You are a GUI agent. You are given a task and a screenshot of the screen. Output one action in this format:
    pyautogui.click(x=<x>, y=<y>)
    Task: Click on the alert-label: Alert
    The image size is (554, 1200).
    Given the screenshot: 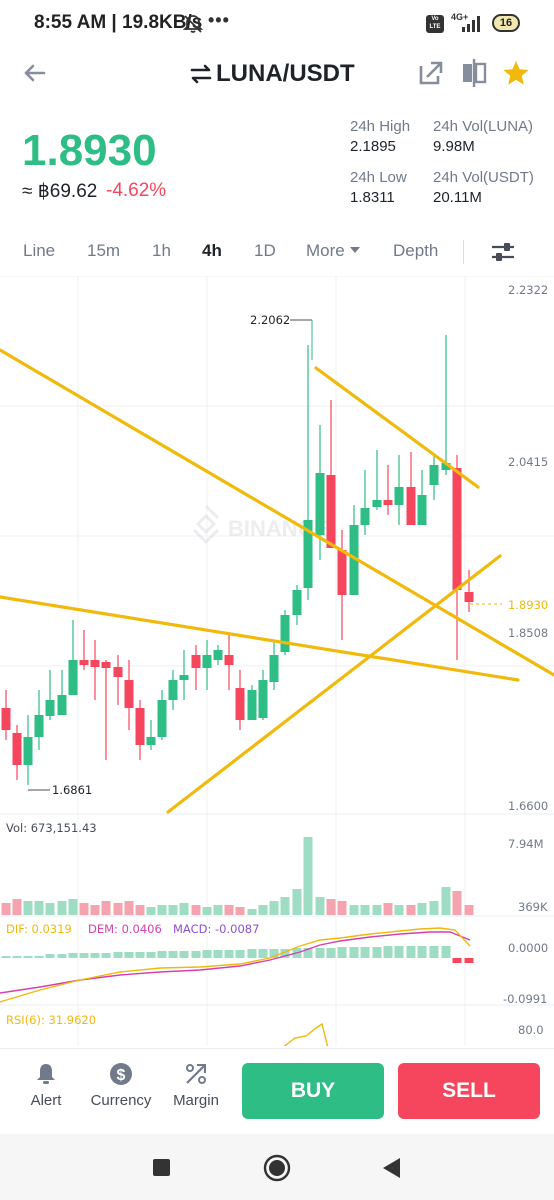 What is the action you would take?
    pyautogui.click(x=46, y=1100)
    